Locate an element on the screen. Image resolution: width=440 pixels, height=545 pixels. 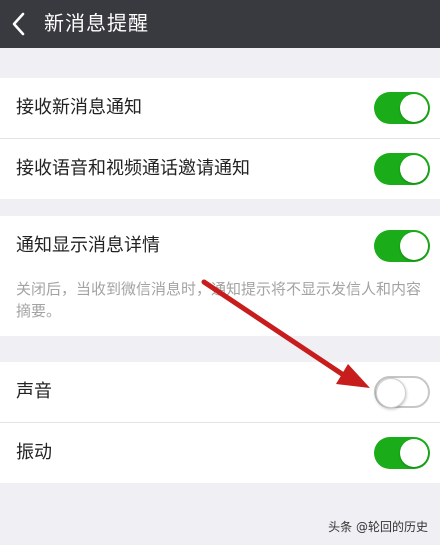
setting-row-new-message: 接收新消息通知 is located at coordinates (220, 108).